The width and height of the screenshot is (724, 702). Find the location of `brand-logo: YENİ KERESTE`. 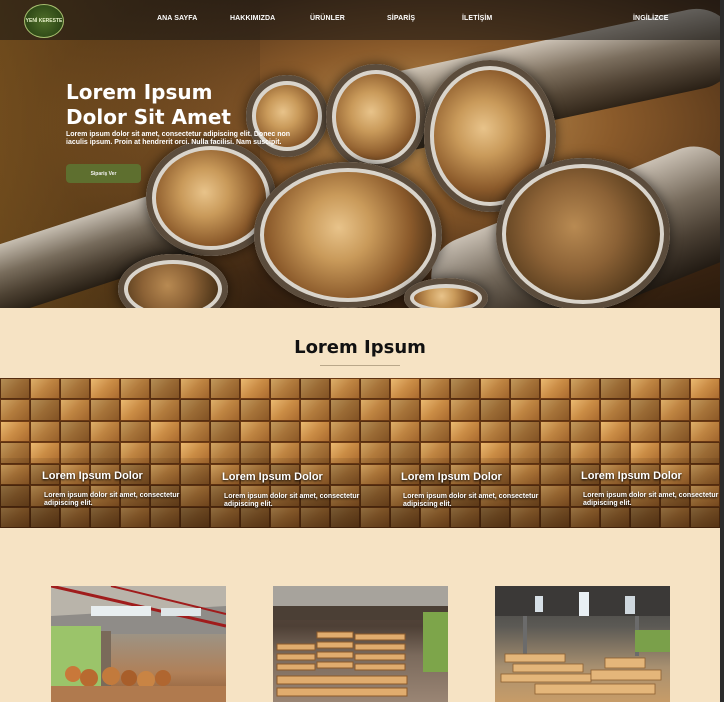

brand-logo: YENİ KERESTE is located at coordinates (44, 21).